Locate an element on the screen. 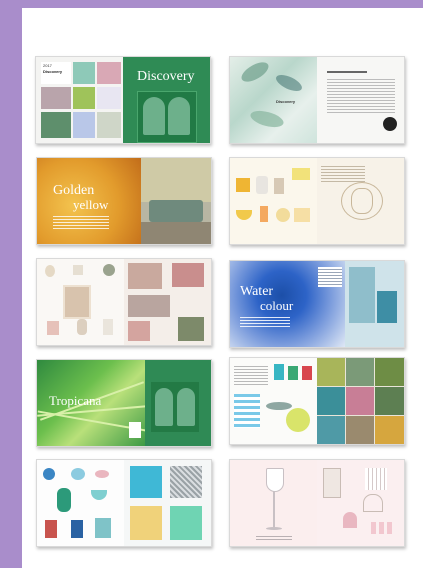 The image size is (423, 568). product-chain-sculpture is located at coordinates (64, 500).